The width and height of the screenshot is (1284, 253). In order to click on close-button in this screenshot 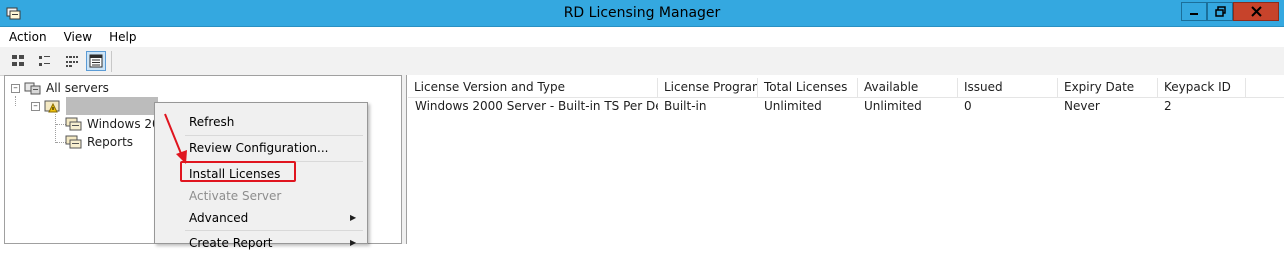, I will do `click(1256, 11)`.